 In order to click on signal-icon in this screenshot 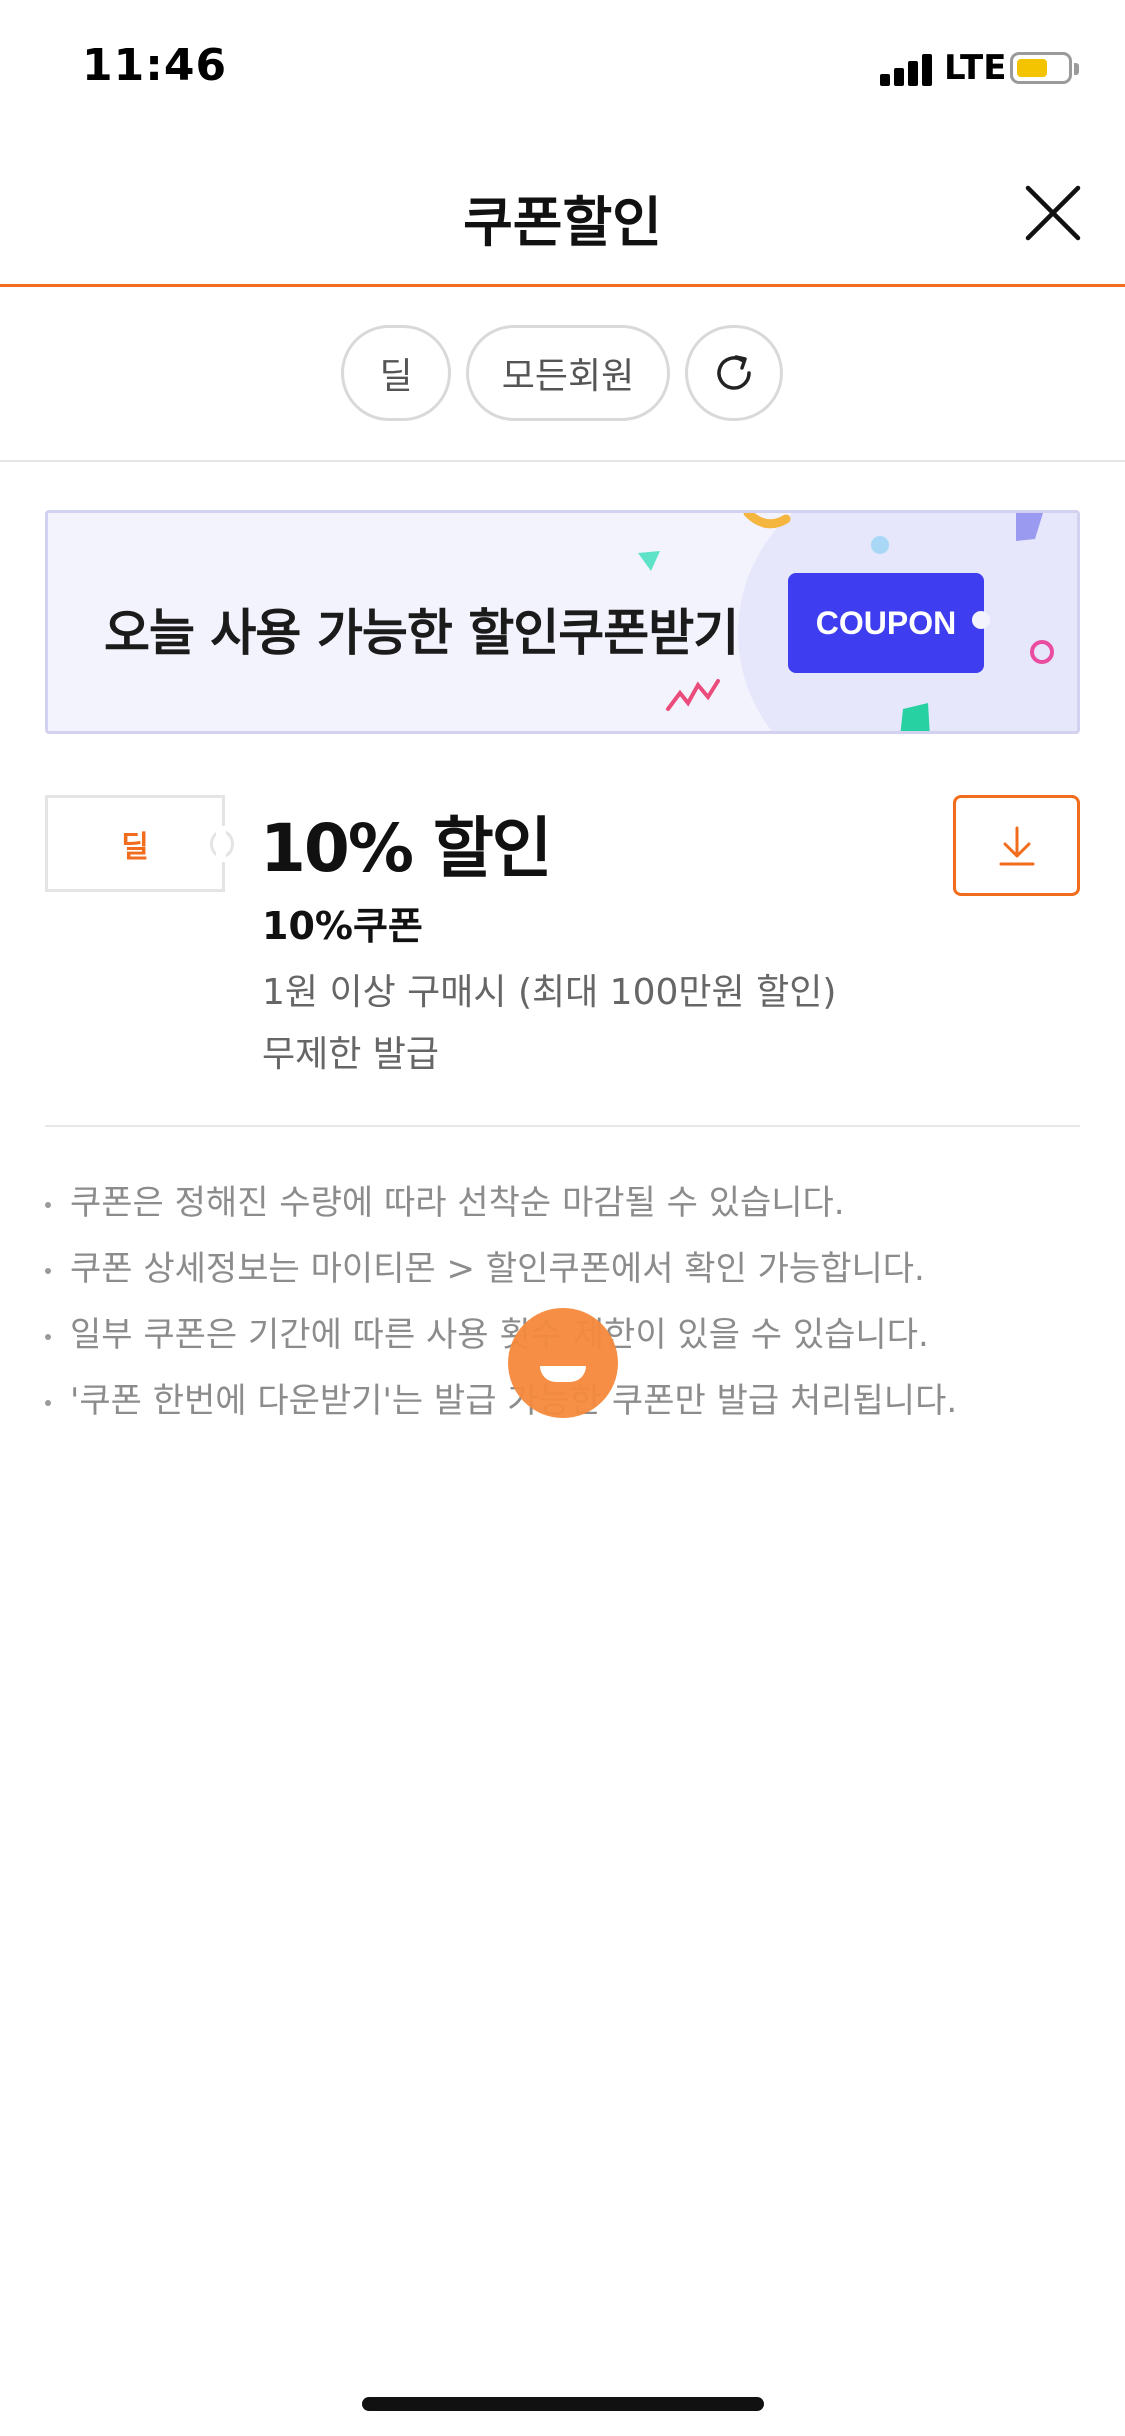, I will do `click(907, 69)`.